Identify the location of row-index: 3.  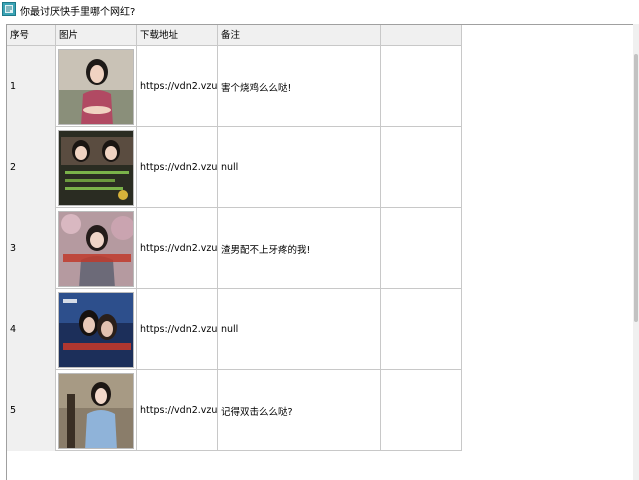
(31, 248).